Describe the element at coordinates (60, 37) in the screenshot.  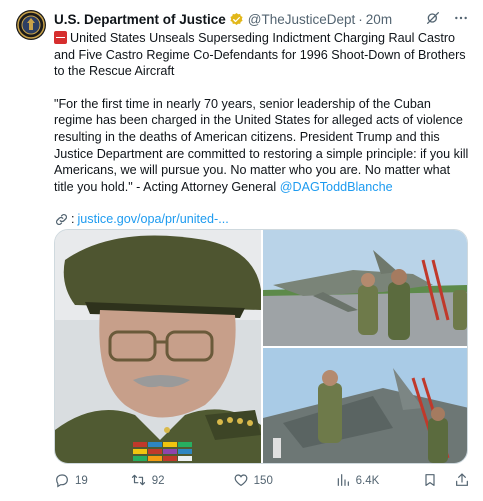
I see `red-badge-icon` at that location.